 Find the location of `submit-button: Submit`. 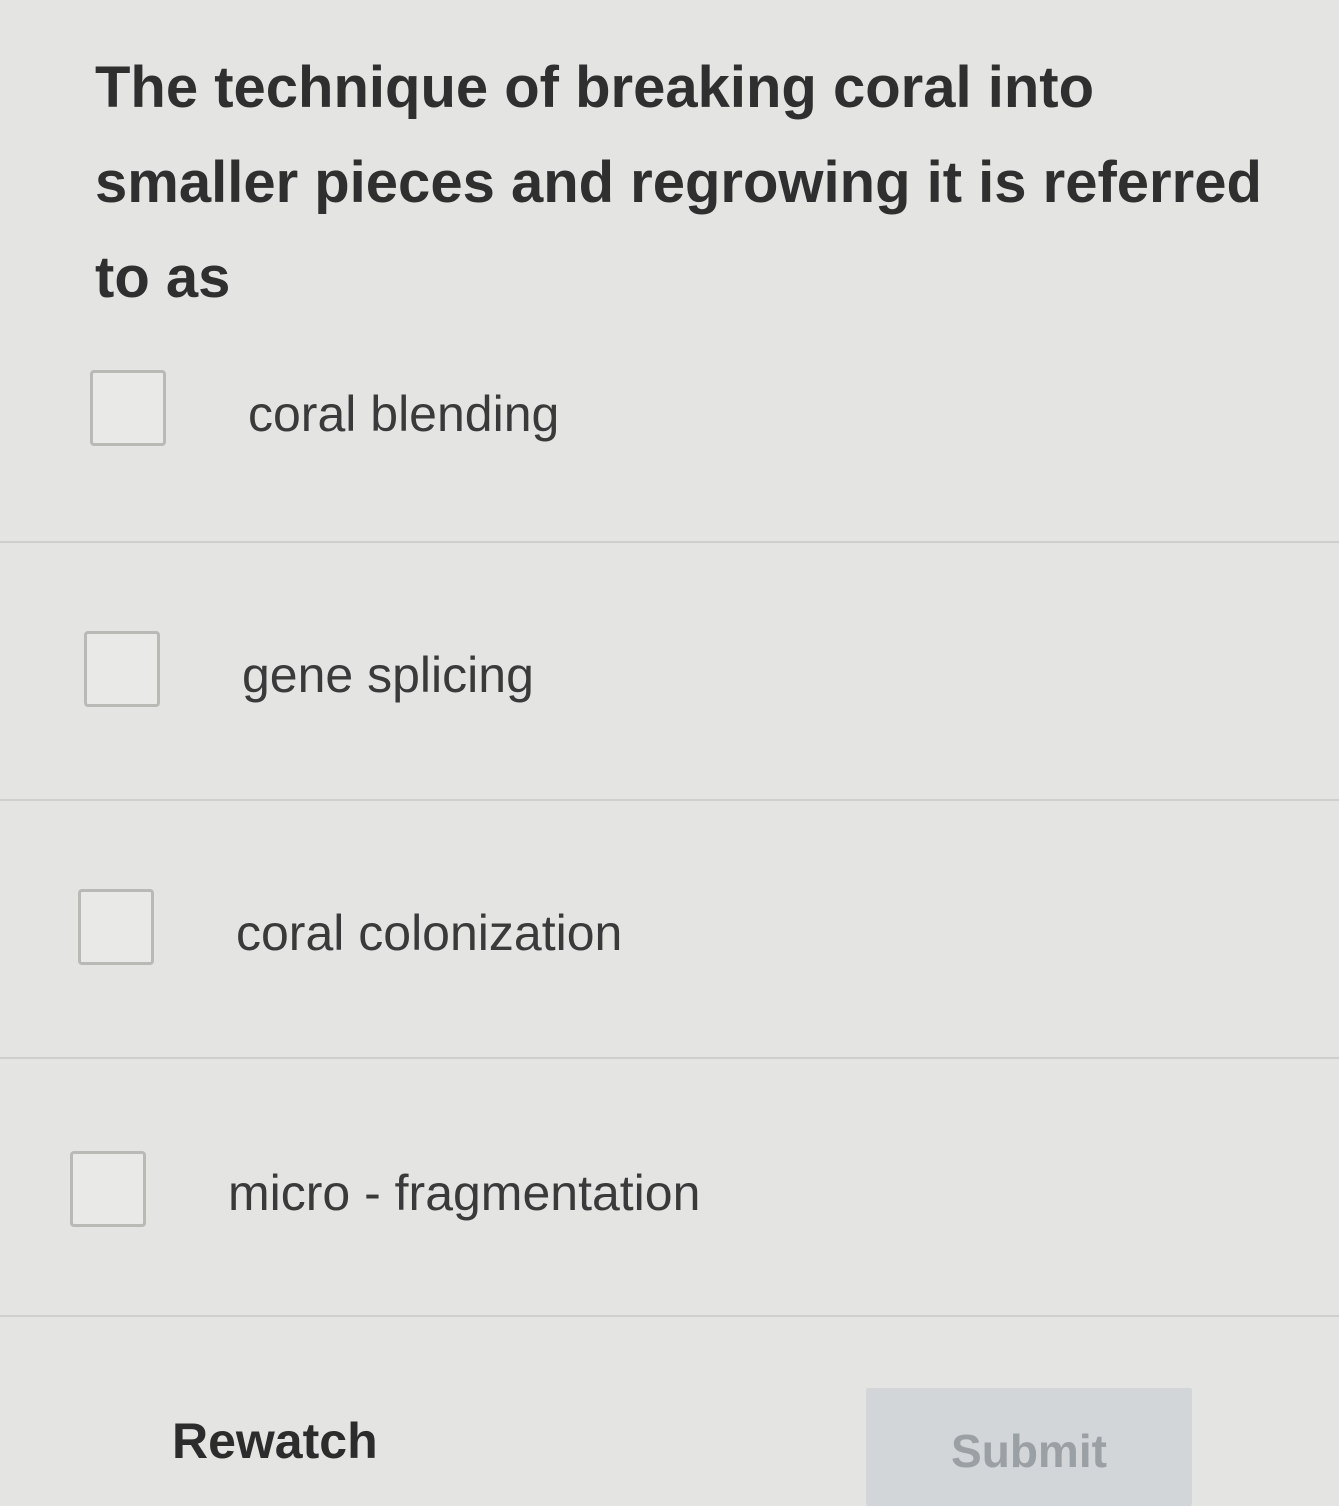

submit-button: Submit is located at coordinates (1029, 1447).